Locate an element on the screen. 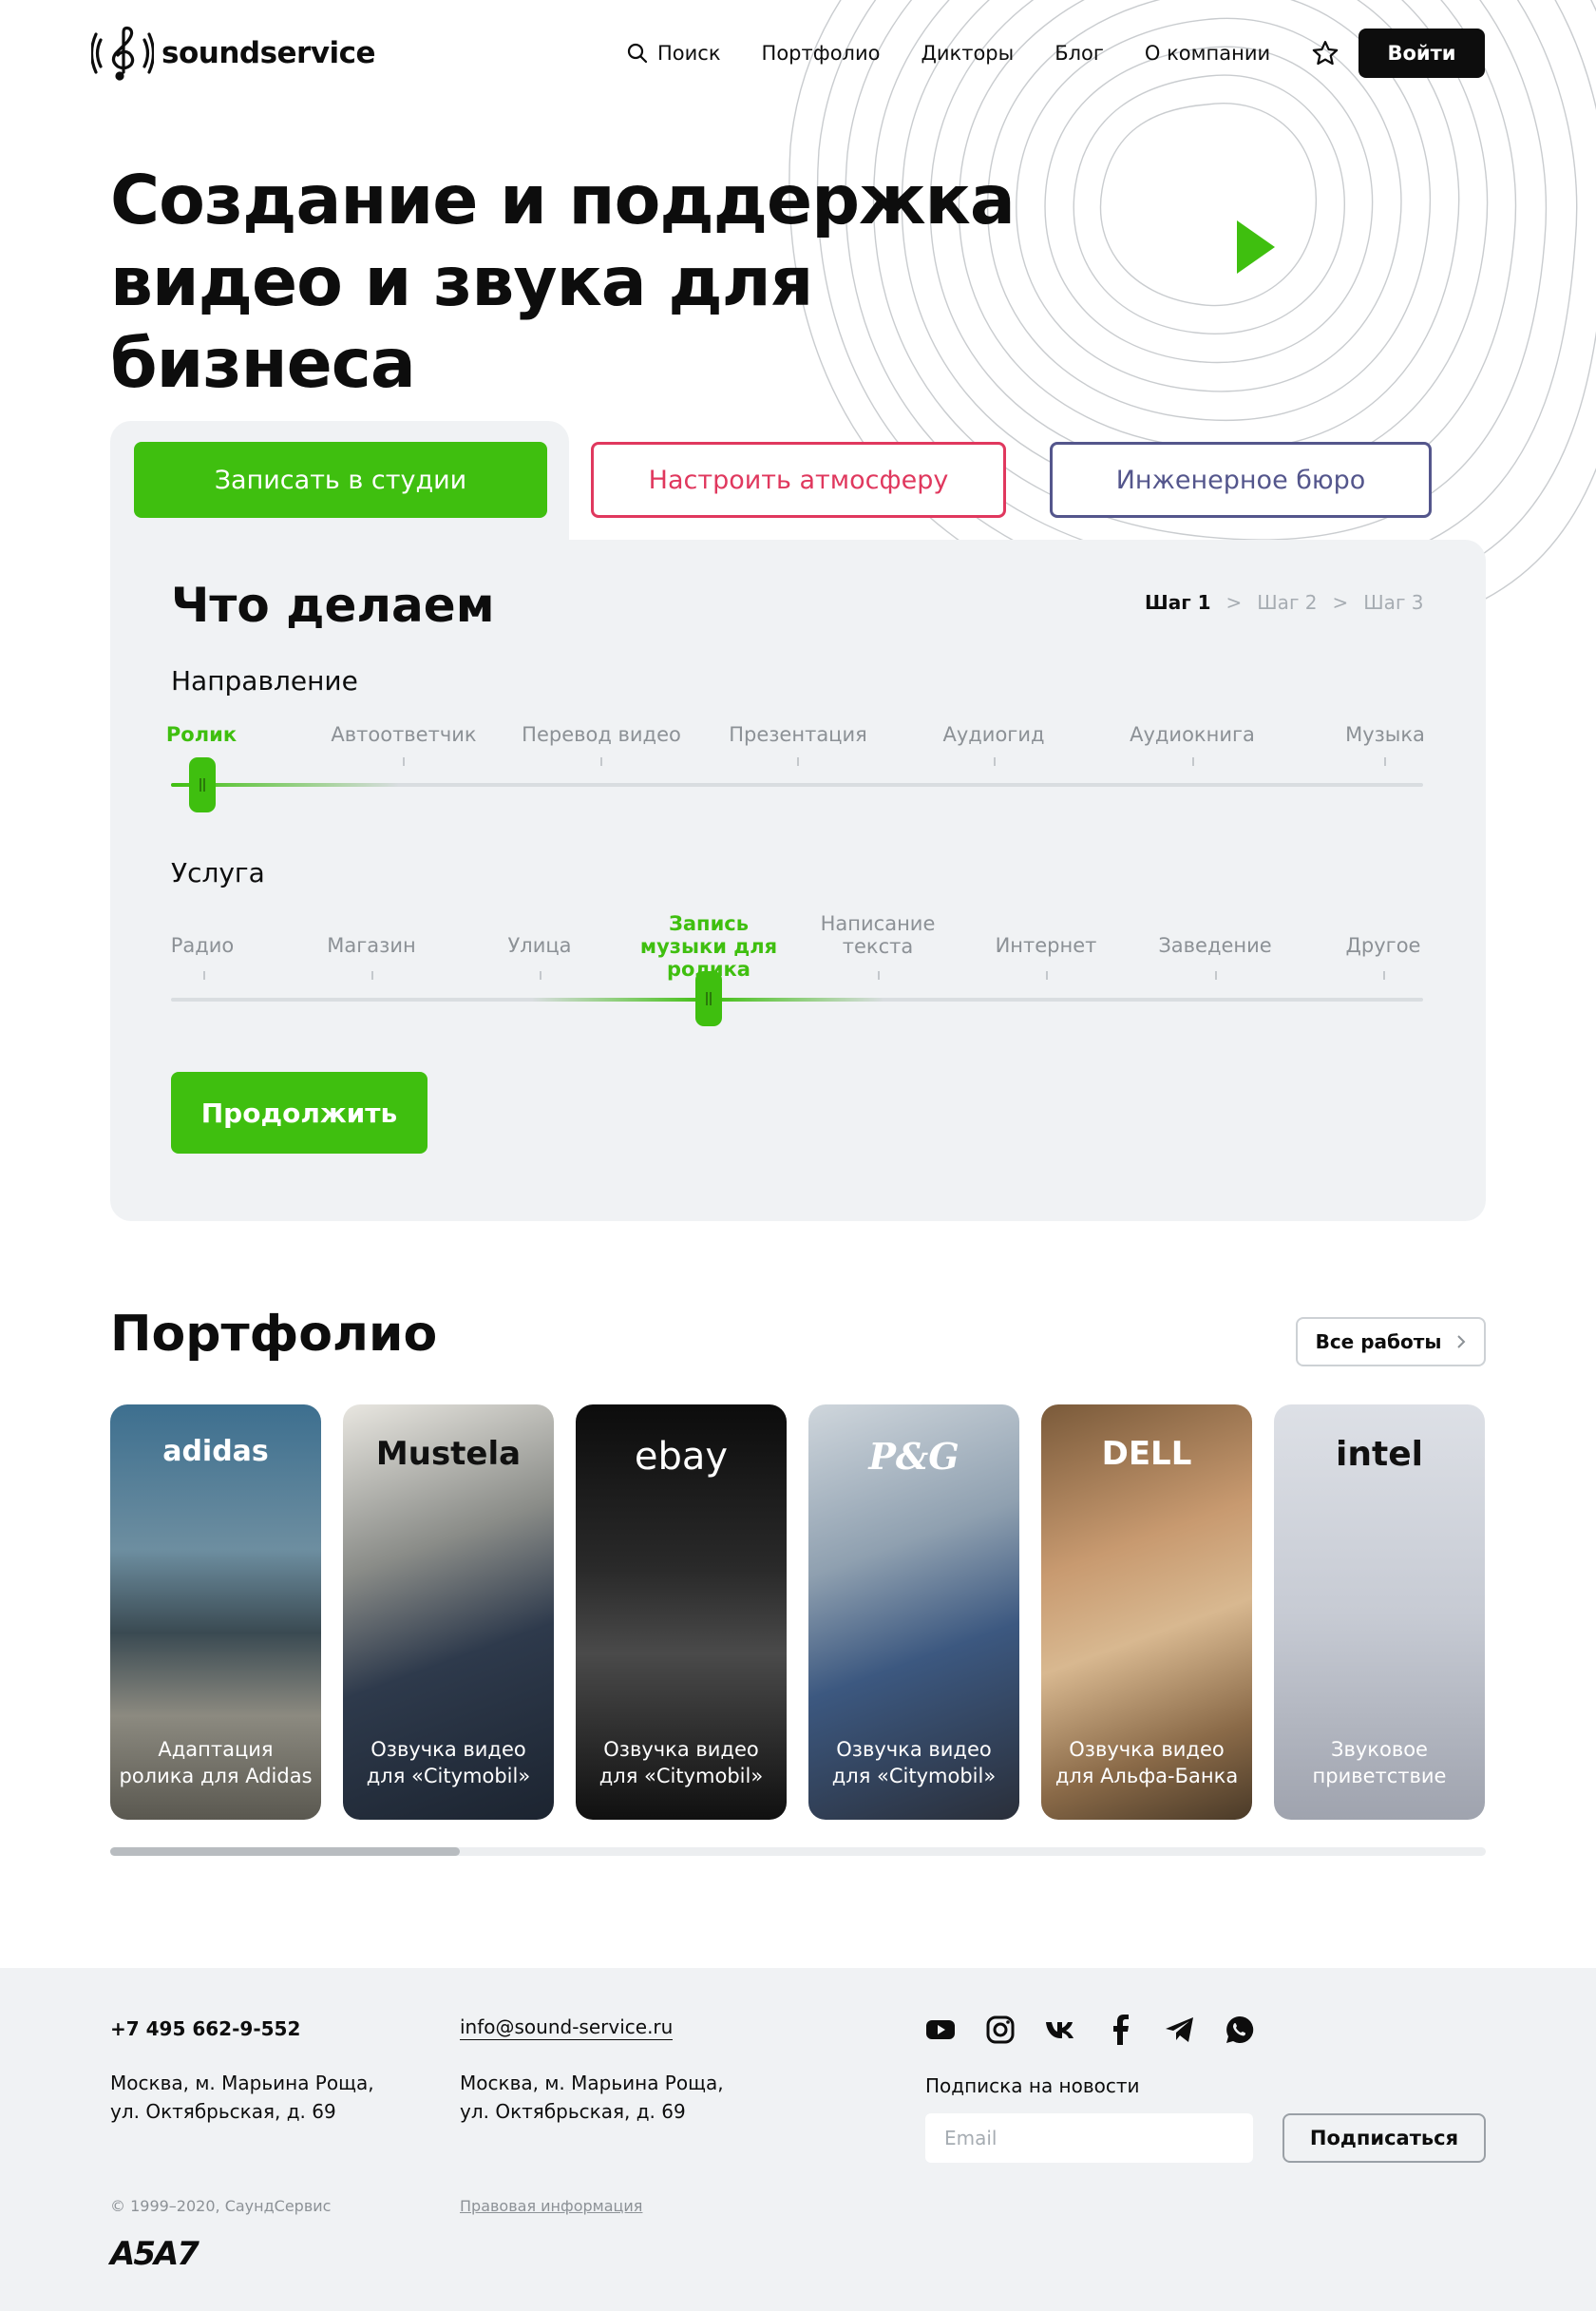 Image resolution: width=1596 pixels, height=2311 pixels. nav-about: О компании is located at coordinates (1207, 54).